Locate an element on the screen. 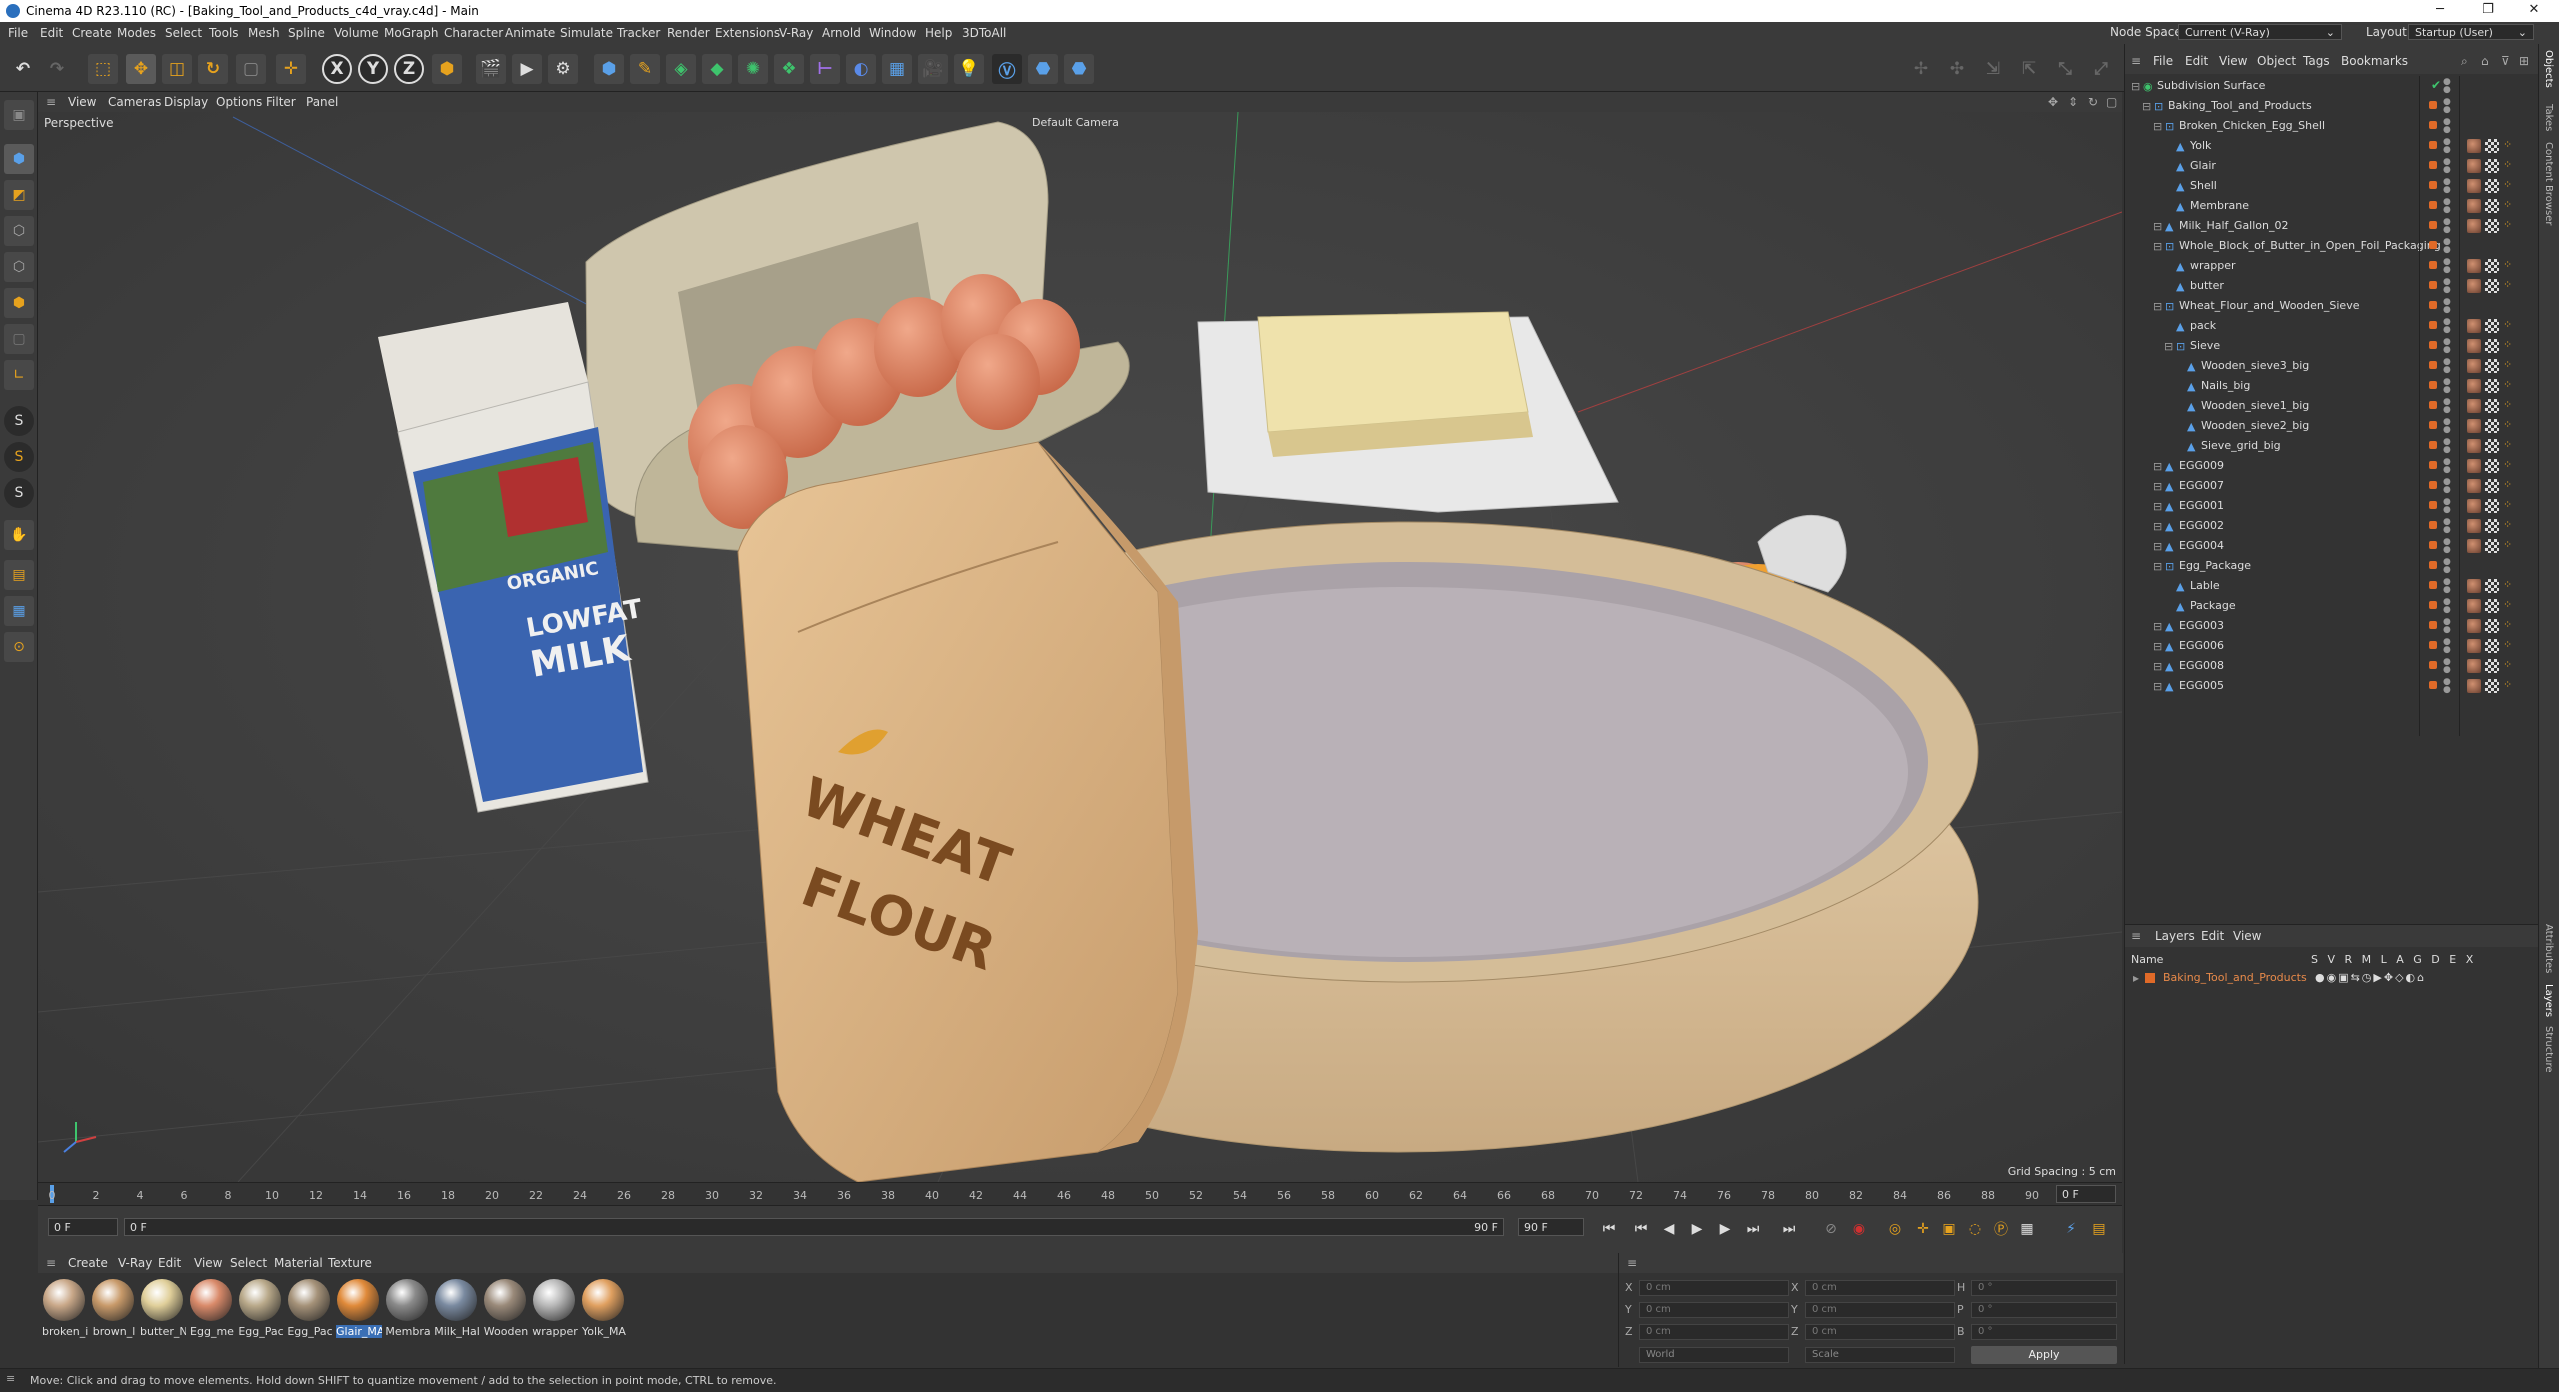  rotate-icon: ↻ is located at coordinates (213, 69).